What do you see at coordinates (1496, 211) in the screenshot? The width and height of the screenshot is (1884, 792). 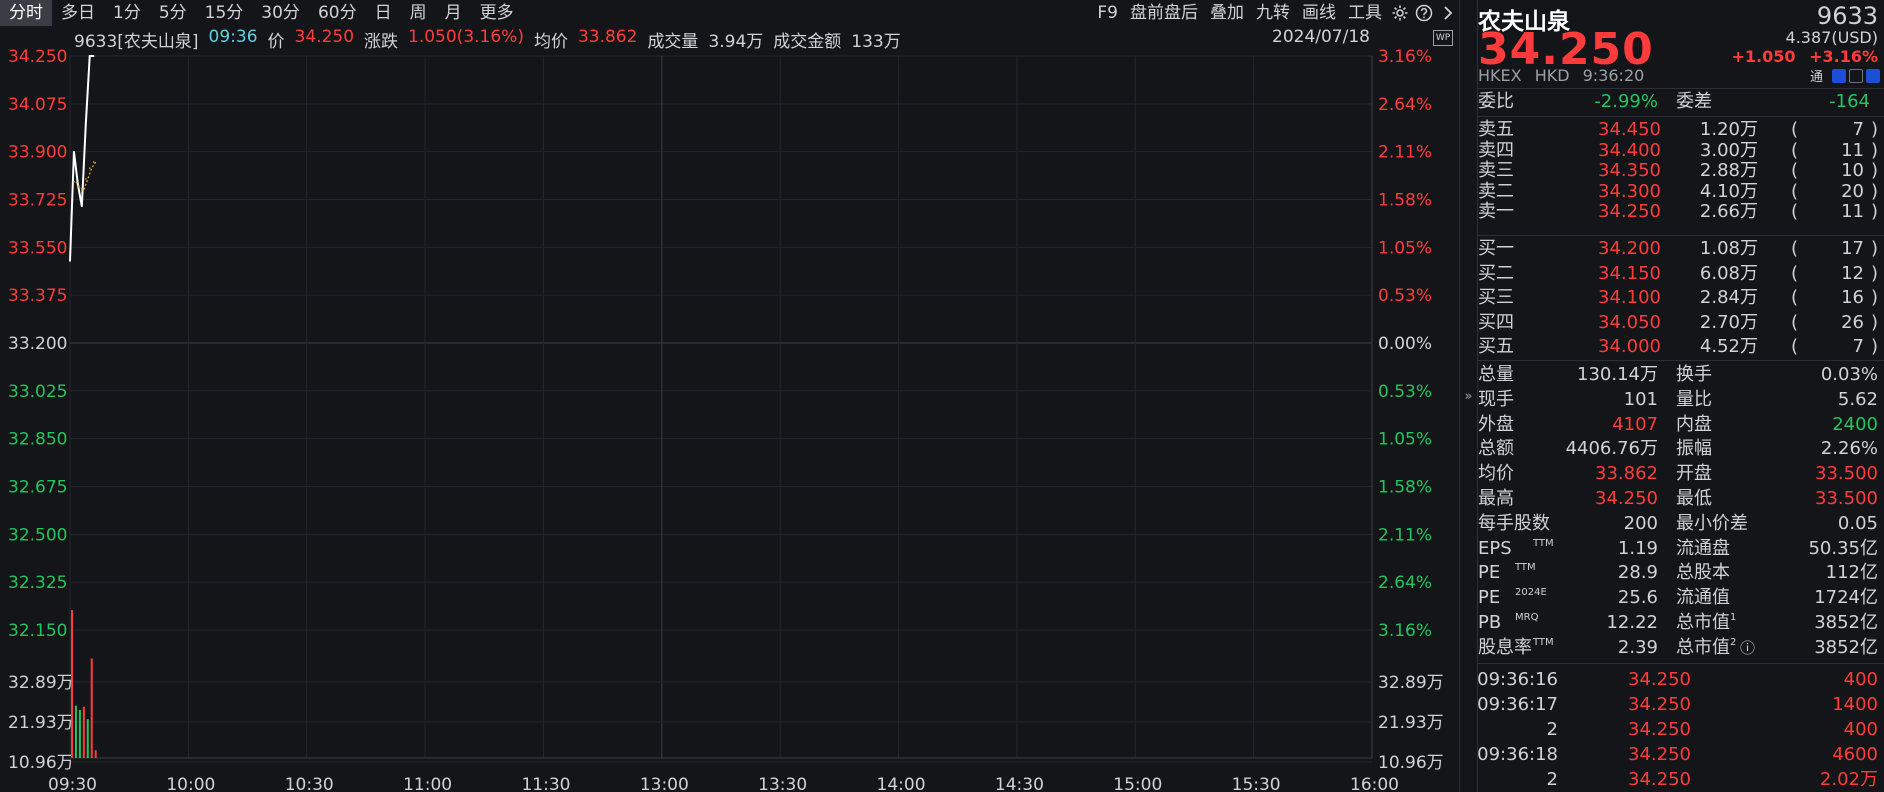 I see `ask-label: 卖一` at bounding box center [1496, 211].